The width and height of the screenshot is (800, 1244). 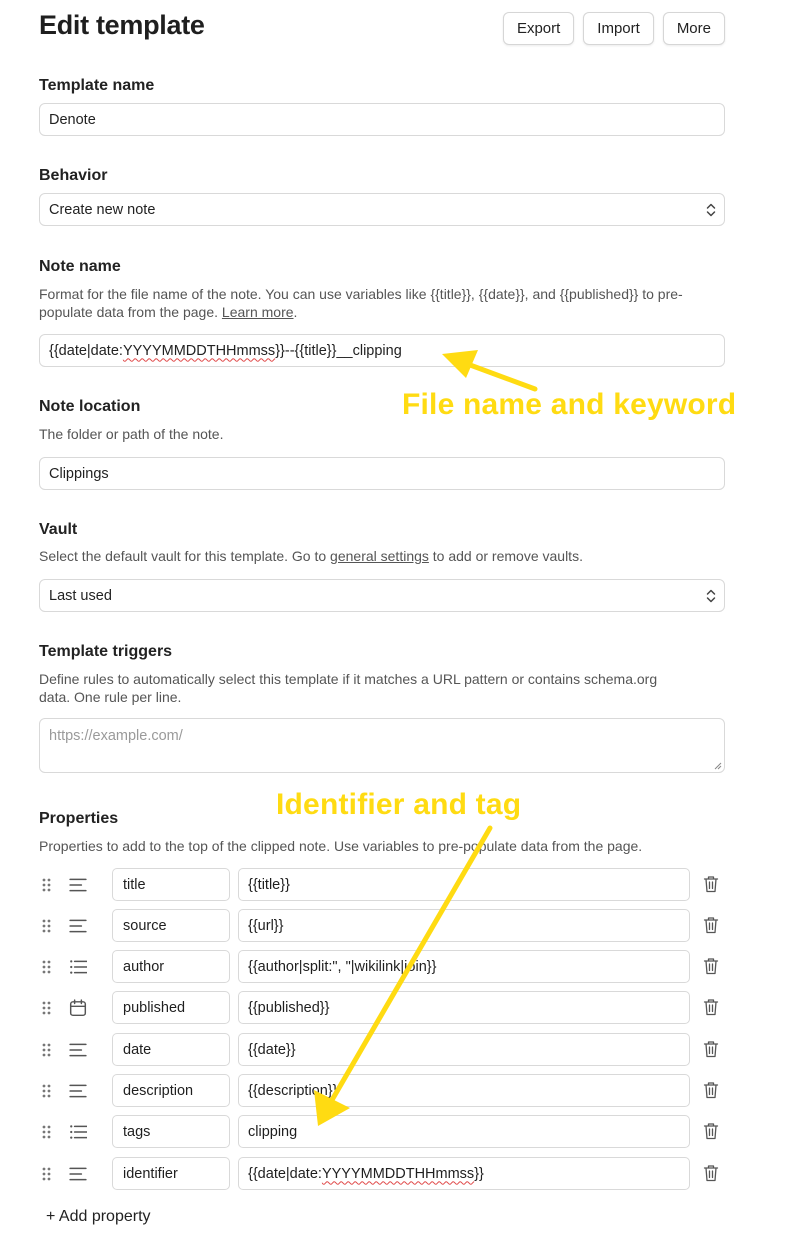 I want to click on property-row: title {{title}}, so click(x=384, y=884).